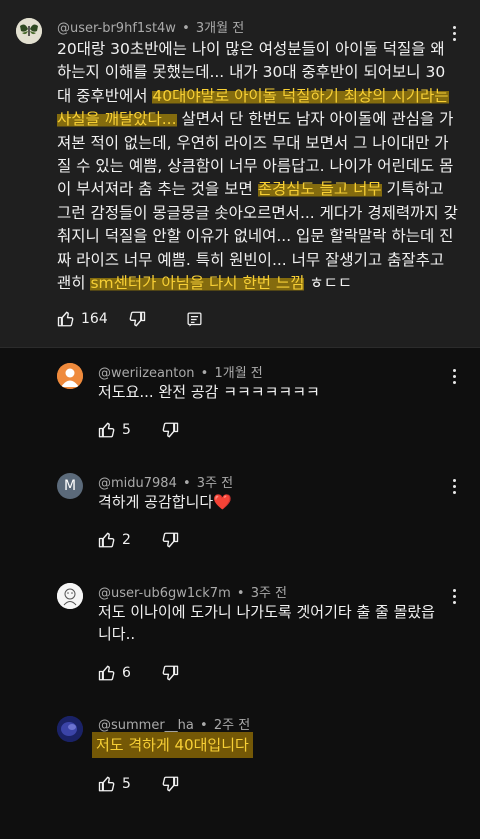 The image size is (480, 839). I want to click on comment-text: 춰지니 덕질을 안할 이유가 없네여... 입문 할락말락 하는데 진, so click(255, 236).